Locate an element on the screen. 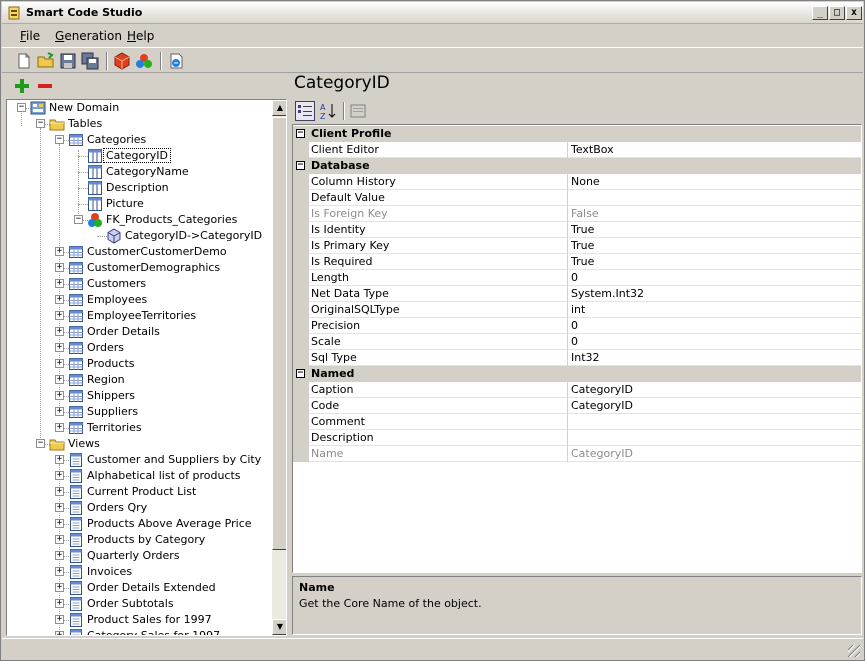  tree-node-view: + Order Subtotals is located at coordinates (138, 604).